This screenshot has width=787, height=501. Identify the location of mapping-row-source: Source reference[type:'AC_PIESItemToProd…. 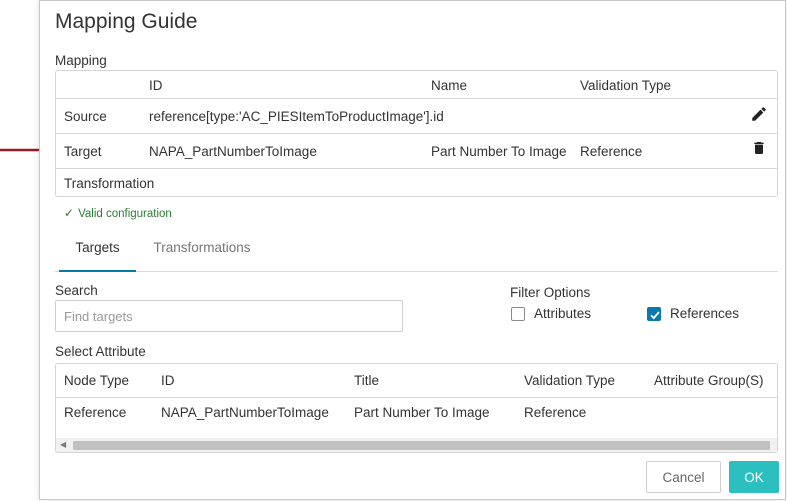
(416, 116).